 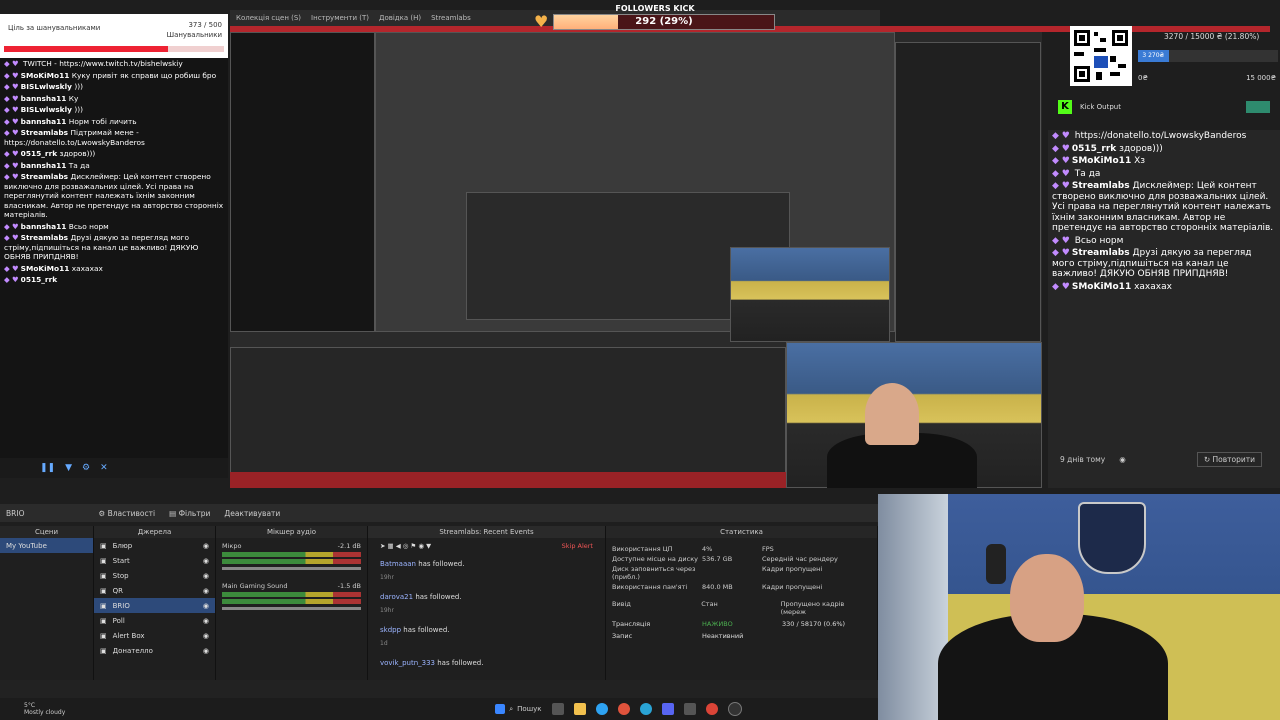 What do you see at coordinates (154, 620) in the screenshot?
I see `source-item: ▣ Poll ◉` at bounding box center [154, 620].